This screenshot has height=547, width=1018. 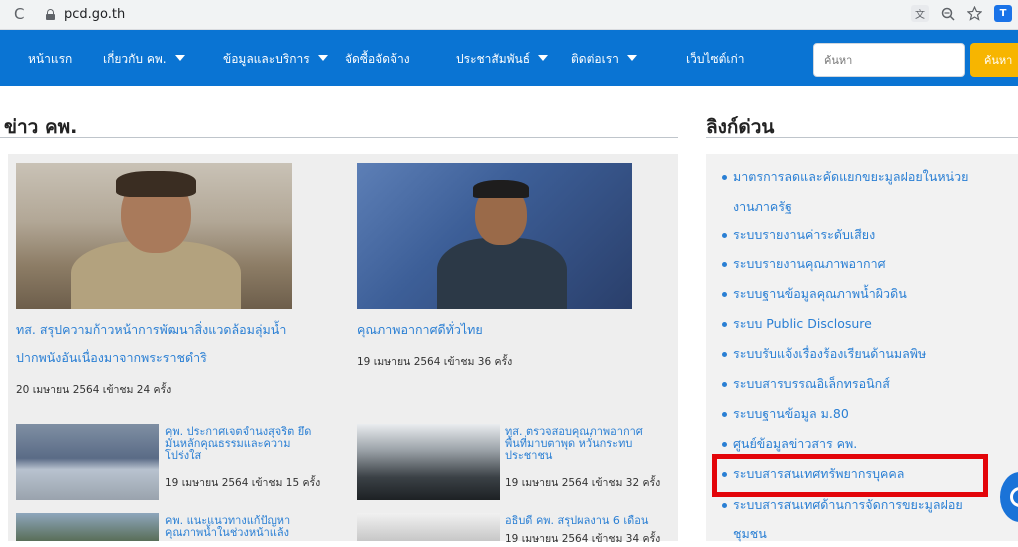 What do you see at coordinates (266, 59) in the screenshot?
I see `nav-label: ข้อมูลและบริการ` at bounding box center [266, 59].